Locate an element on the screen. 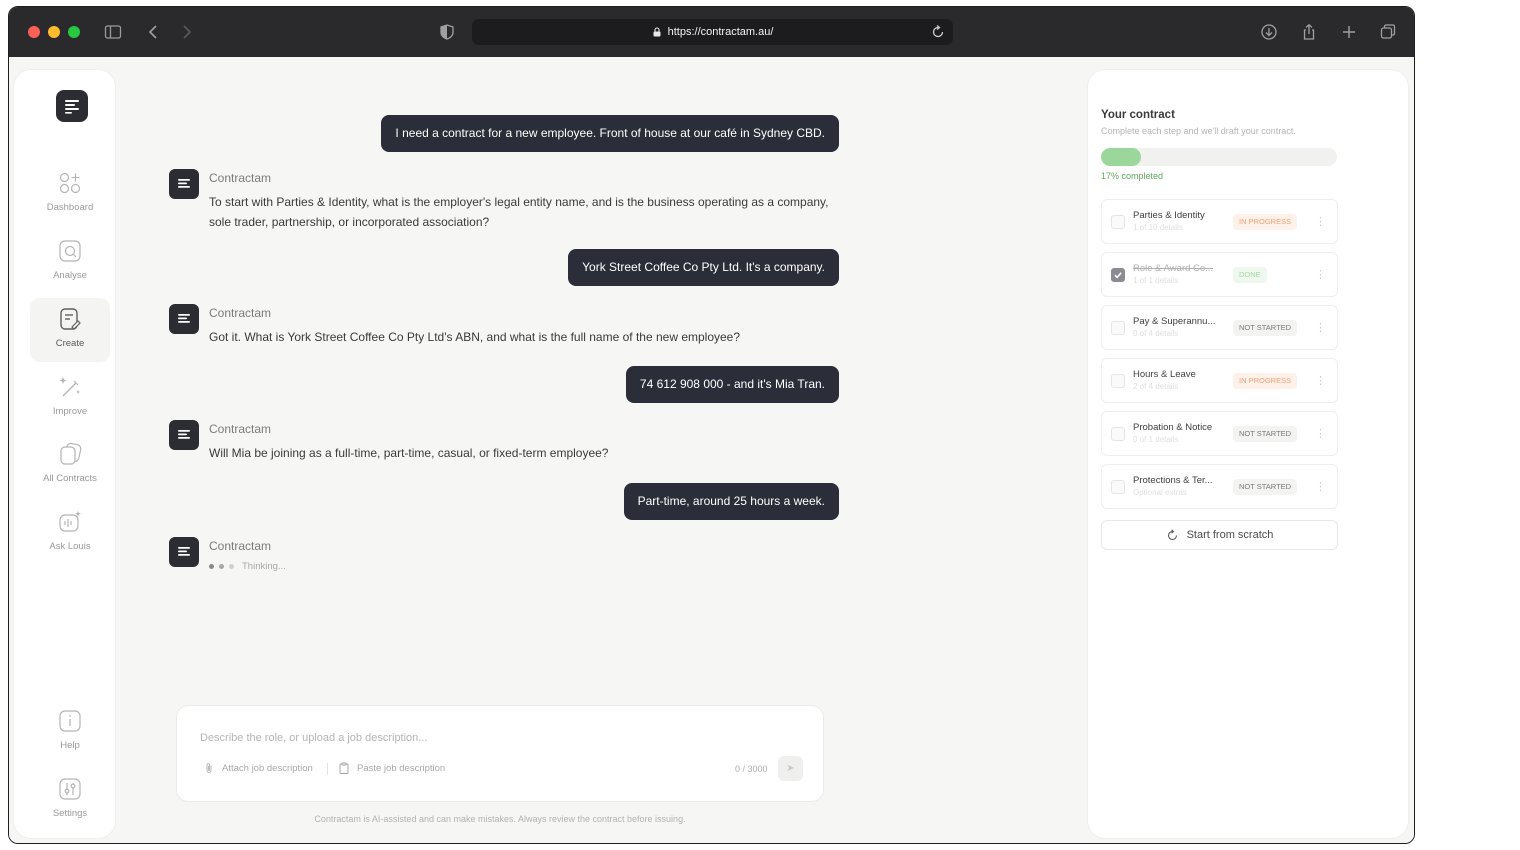  browser-toolbar: https://contractam.au/ is located at coordinates (711, 32).